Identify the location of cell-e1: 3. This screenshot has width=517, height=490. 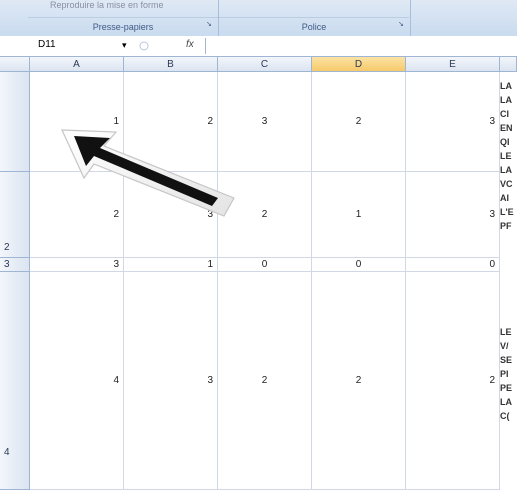
(453, 122).